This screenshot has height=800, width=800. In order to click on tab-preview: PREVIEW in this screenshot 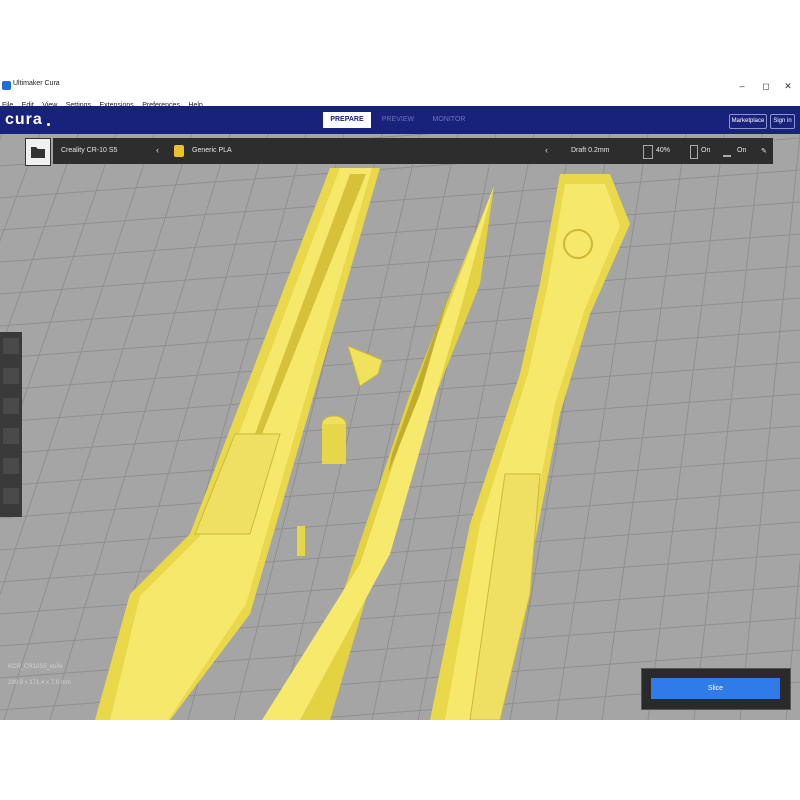, I will do `click(398, 120)`.